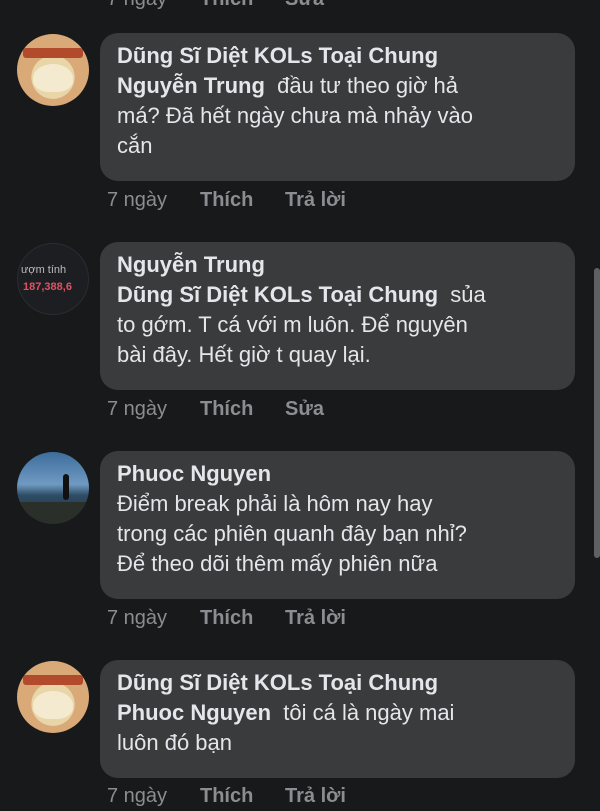 The image size is (600, 811). What do you see at coordinates (66, 487) in the screenshot?
I see `avatar-person` at bounding box center [66, 487].